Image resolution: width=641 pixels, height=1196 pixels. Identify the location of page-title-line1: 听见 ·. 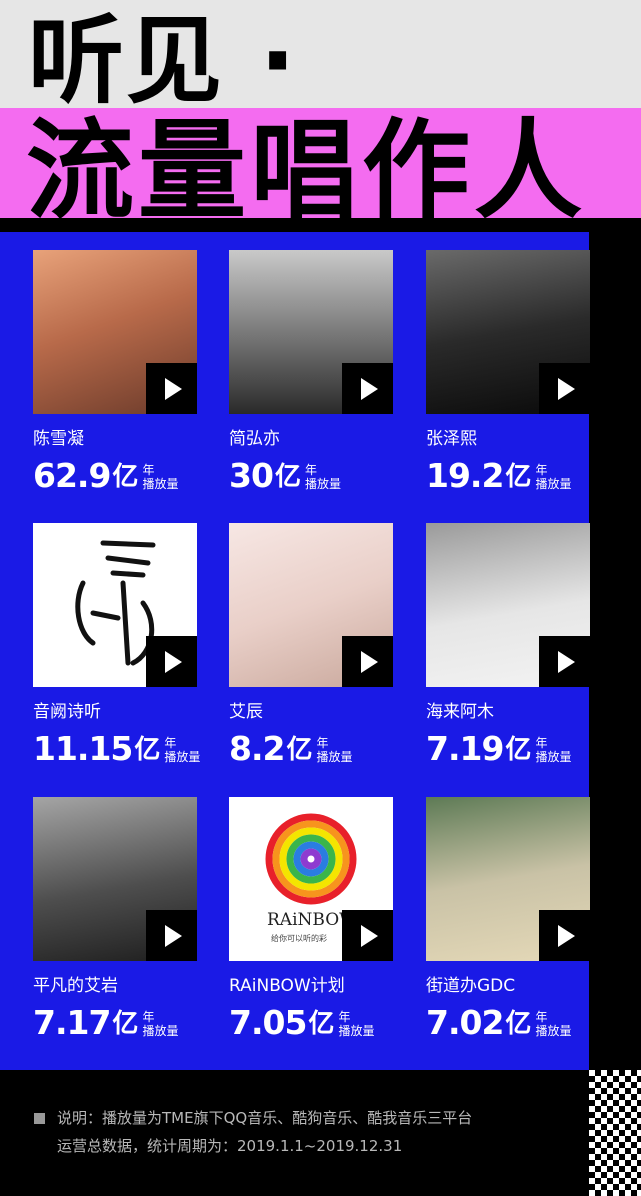
(163, 61).